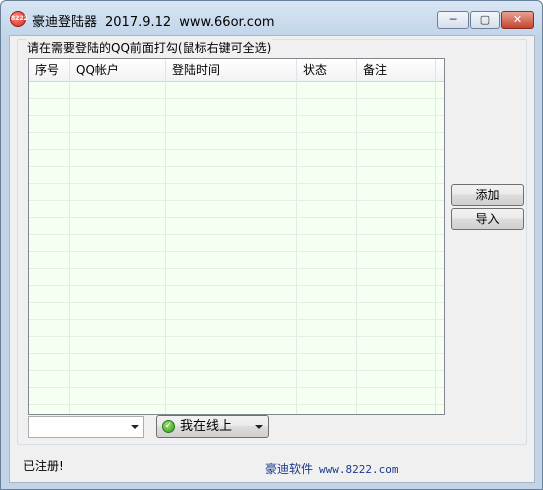 Image resolution: width=543 pixels, height=490 pixels. What do you see at coordinates (517, 20) in the screenshot?
I see `close-button: ✕` at bounding box center [517, 20].